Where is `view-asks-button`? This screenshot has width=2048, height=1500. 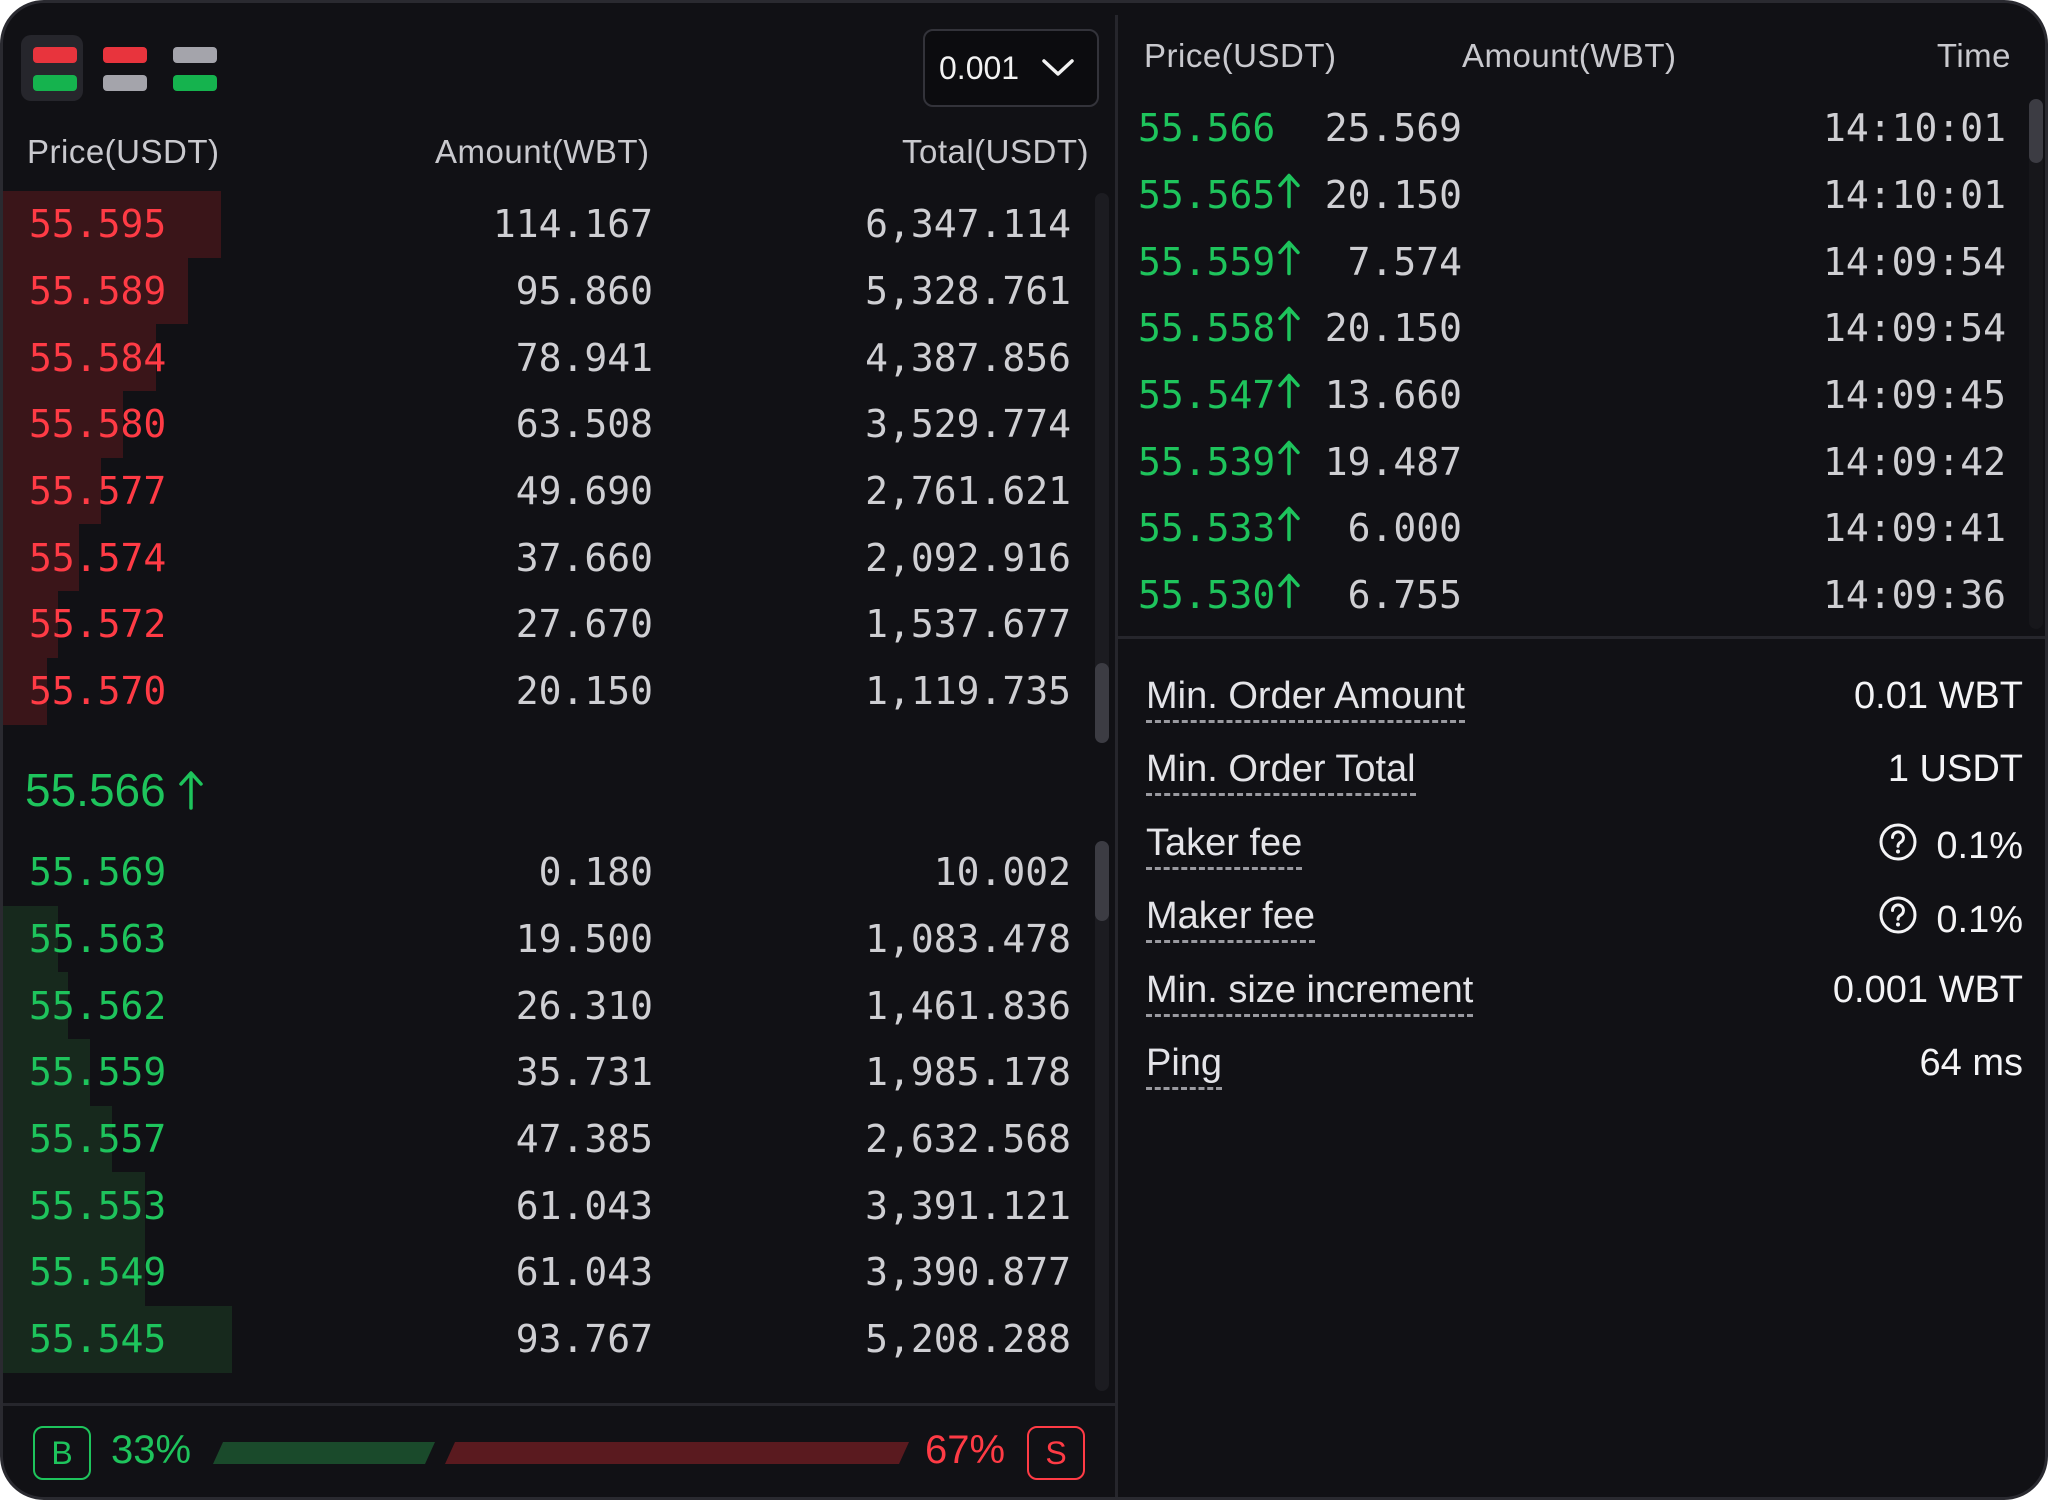 view-asks-button is located at coordinates (122, 68).